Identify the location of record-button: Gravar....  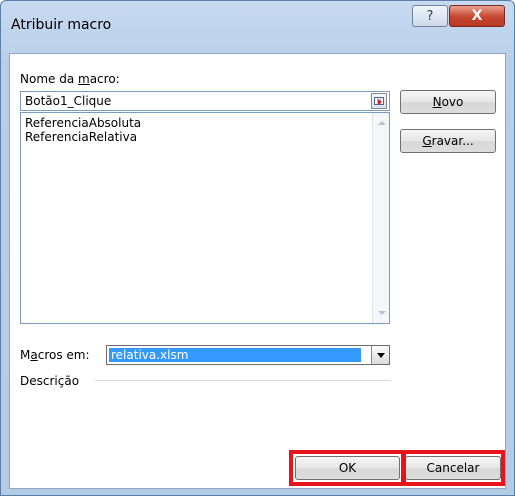
(448, 141).